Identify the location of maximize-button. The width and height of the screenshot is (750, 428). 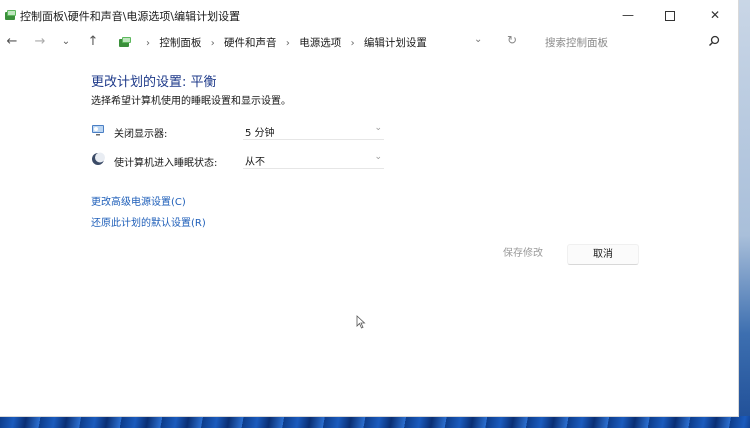
(670, 15).